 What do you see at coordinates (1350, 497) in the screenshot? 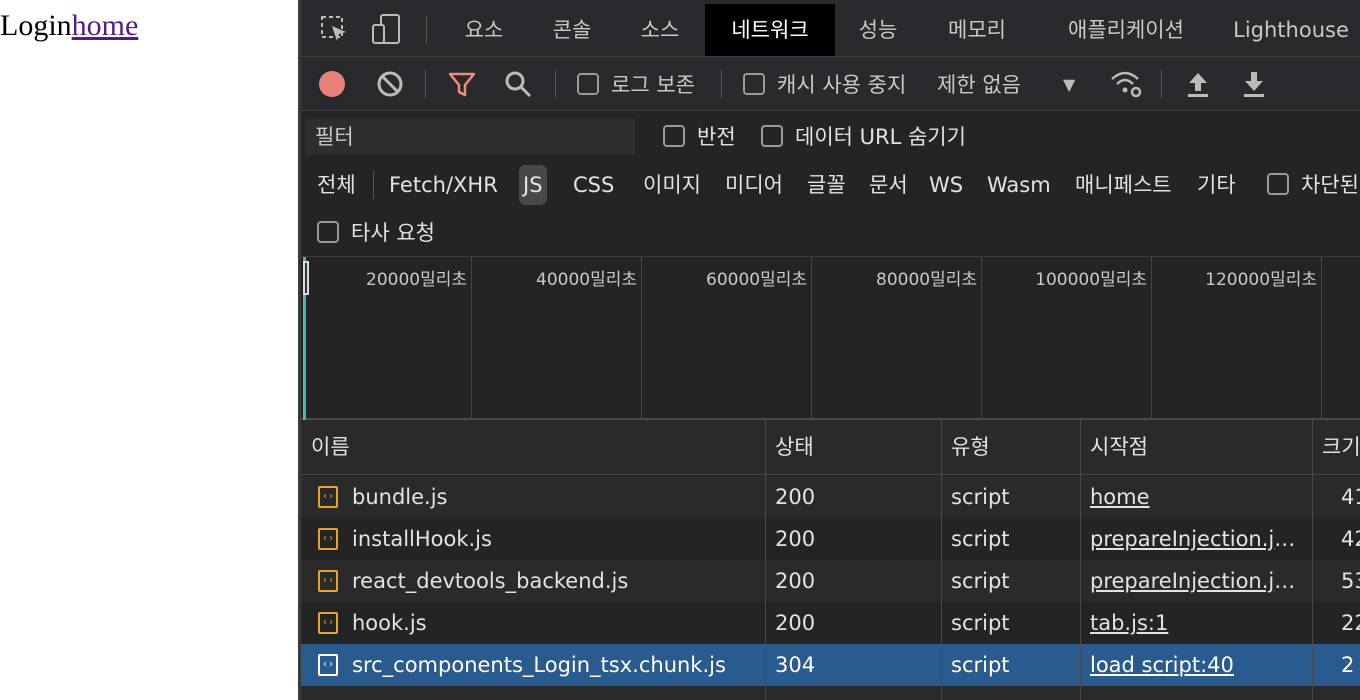
I see `row-size: 41` at bounding box center [1350, 497].